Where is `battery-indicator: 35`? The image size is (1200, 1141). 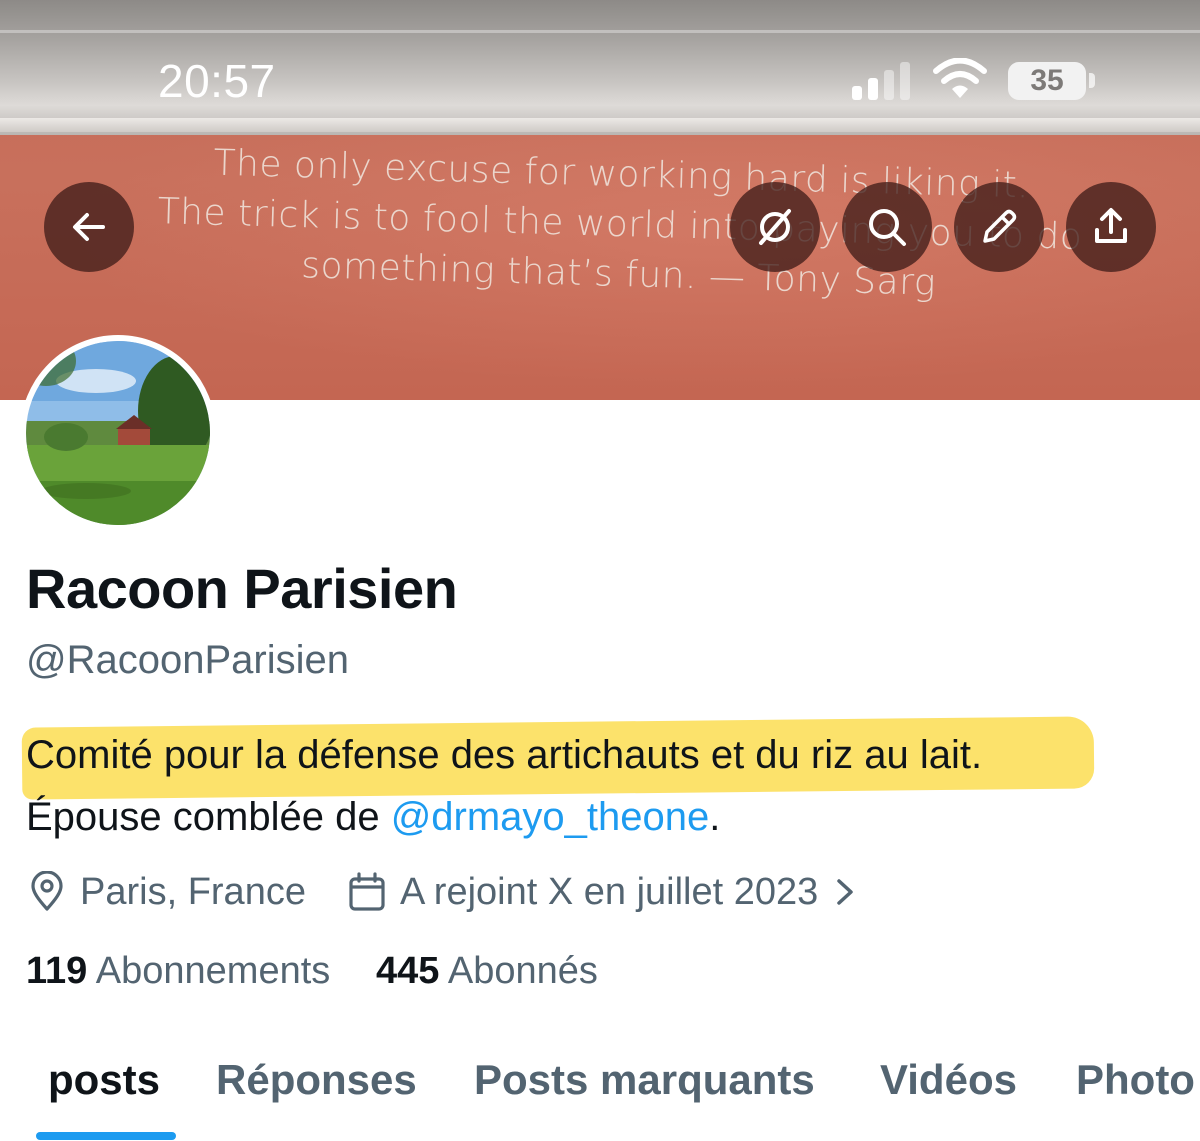 battery-indicator: 35 is located at coordinates (1047, 81).